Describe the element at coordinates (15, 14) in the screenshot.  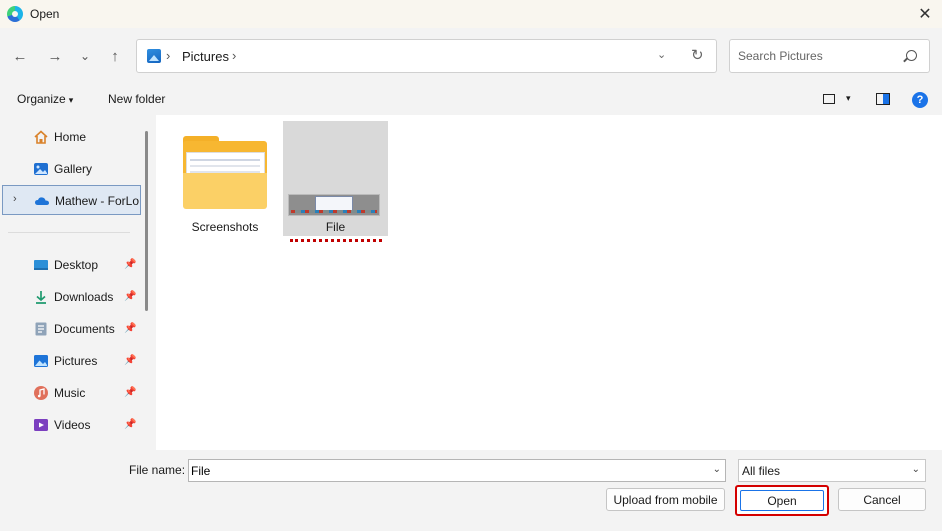
I see `edge-icon` at that location.